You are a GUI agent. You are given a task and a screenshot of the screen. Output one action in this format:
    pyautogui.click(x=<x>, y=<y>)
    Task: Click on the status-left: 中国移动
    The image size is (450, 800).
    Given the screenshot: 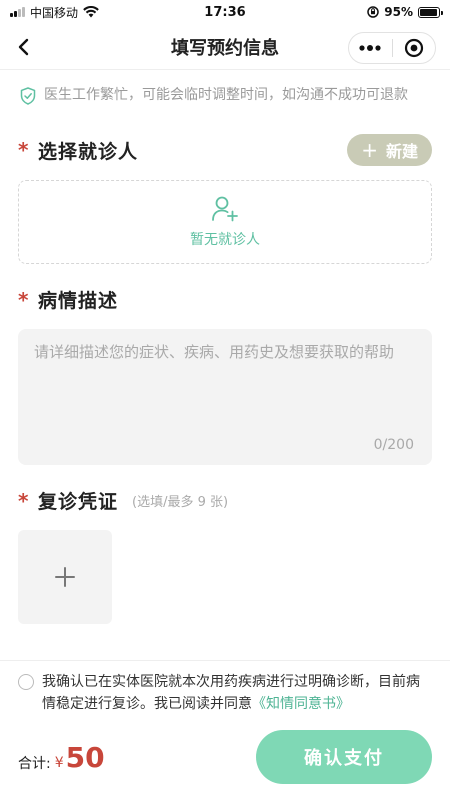 What is the action you would take?
    pyautogui.click(x=54, y=12)
    